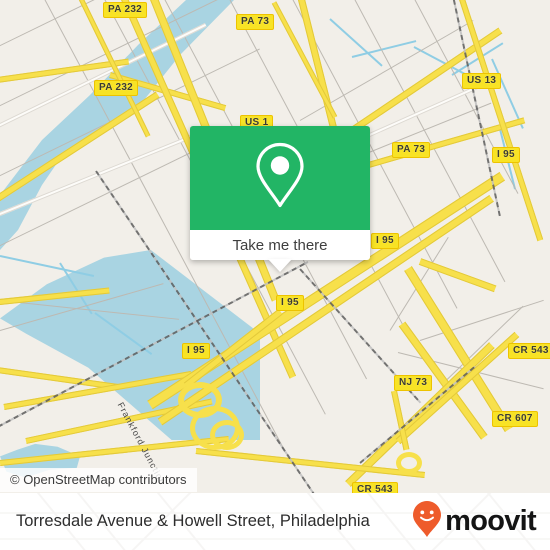 The image size is (550, 550). What do you see at coordinates (227, 435) in the screenshot?
I see `interchange-loop` at bounding box center [227, 435].